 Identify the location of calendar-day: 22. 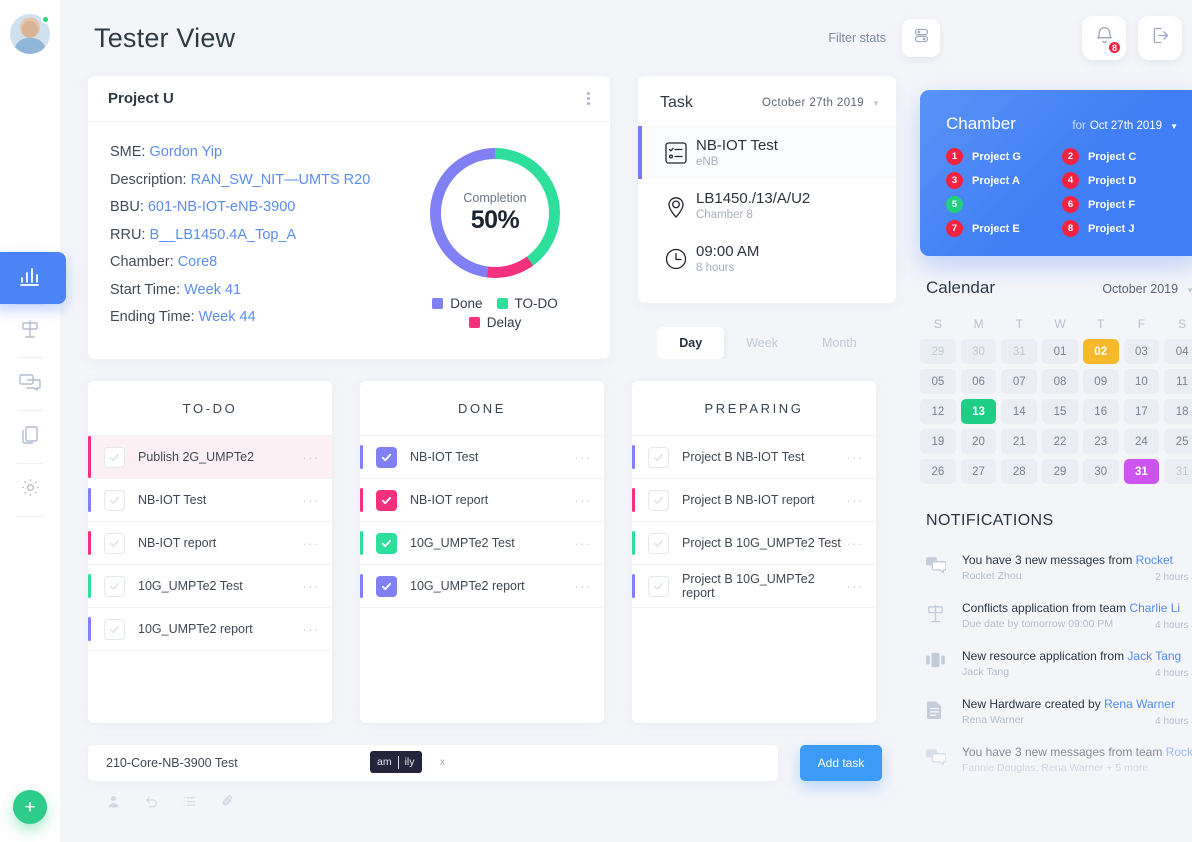
(1060, 441).